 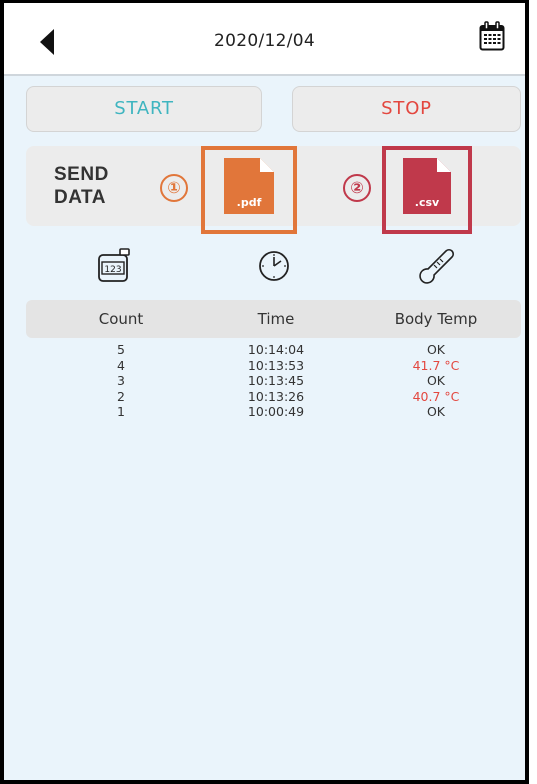 I want to click on pdf-file-button: .pdf, so click(x=249, y=188).